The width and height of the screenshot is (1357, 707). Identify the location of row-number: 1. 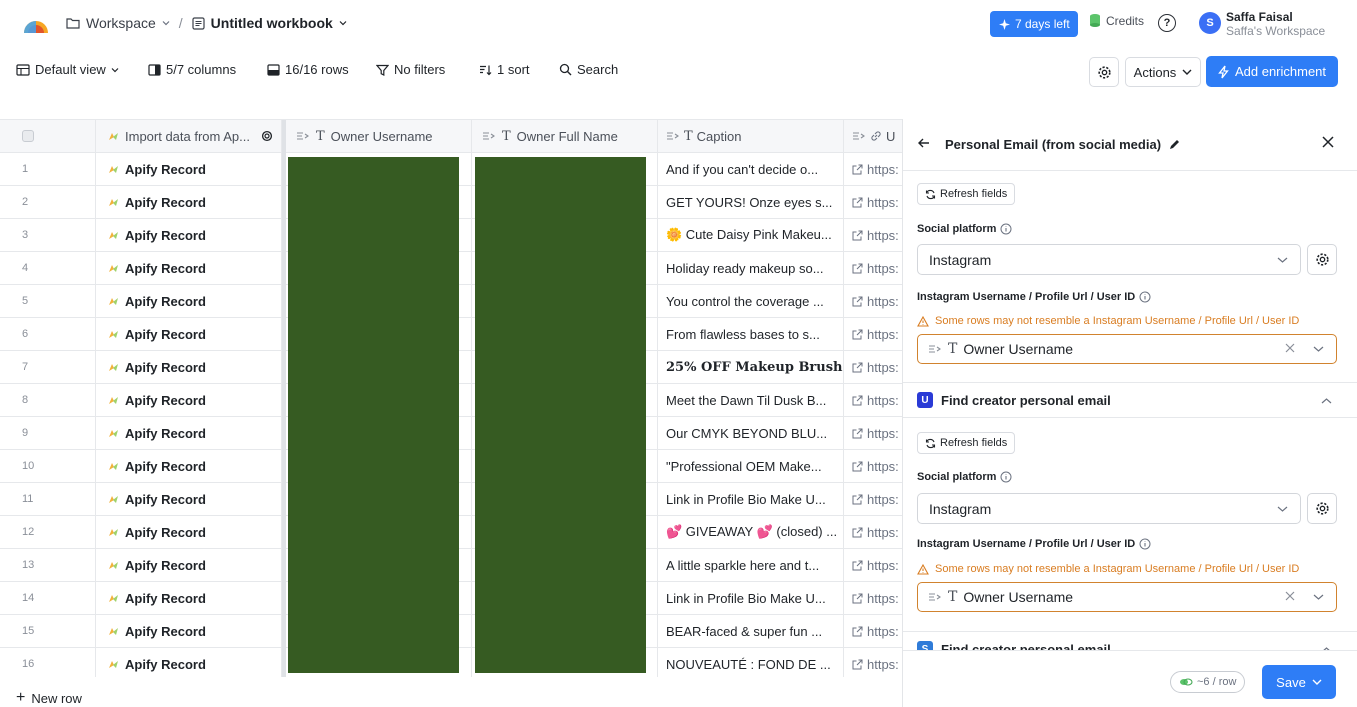
(48, 169).